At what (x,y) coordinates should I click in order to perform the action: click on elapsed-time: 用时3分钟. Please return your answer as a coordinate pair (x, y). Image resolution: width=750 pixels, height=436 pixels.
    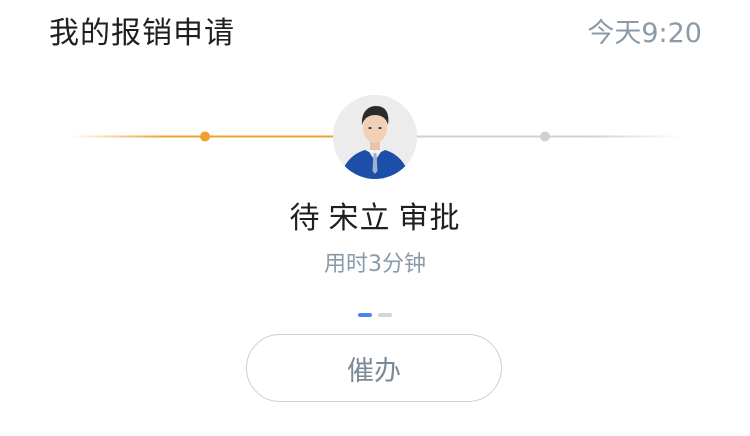
    Looking at the image, I should click on (375, 264).